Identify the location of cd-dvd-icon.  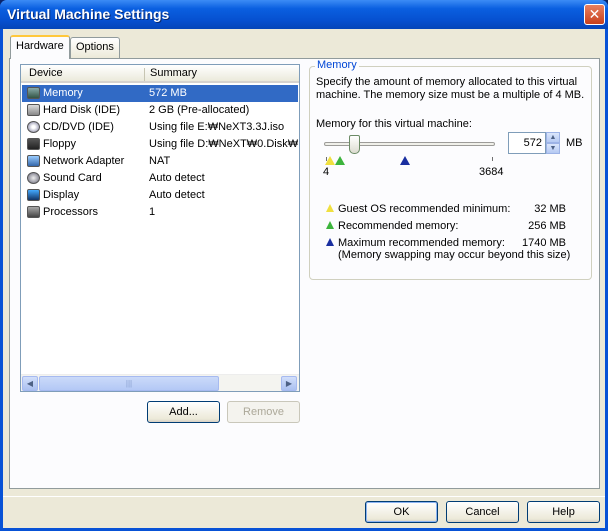
(33, 127).